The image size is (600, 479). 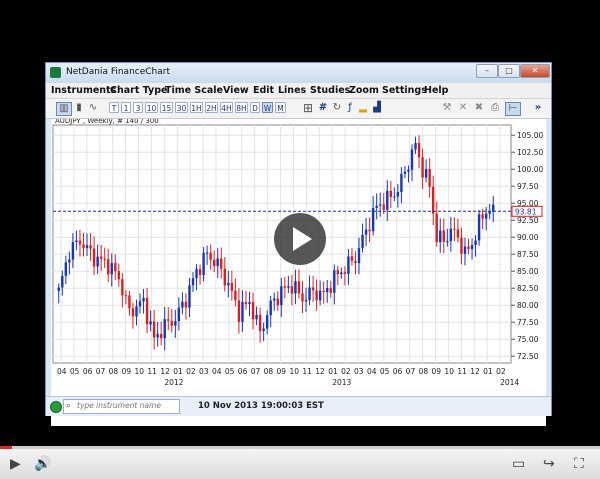 What do you see at coordinates (255, 107) in the screenshot?
I see `period-button-d: D` at bounding box center [255, 107].